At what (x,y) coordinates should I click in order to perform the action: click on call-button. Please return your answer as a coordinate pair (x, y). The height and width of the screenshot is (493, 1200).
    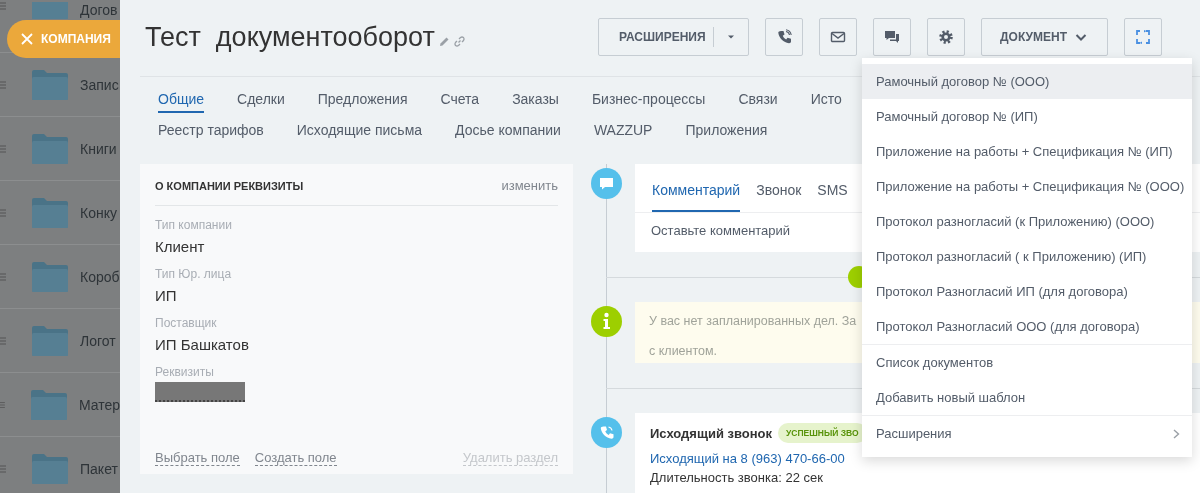
    Looking at the image, I should click on (784, 37).